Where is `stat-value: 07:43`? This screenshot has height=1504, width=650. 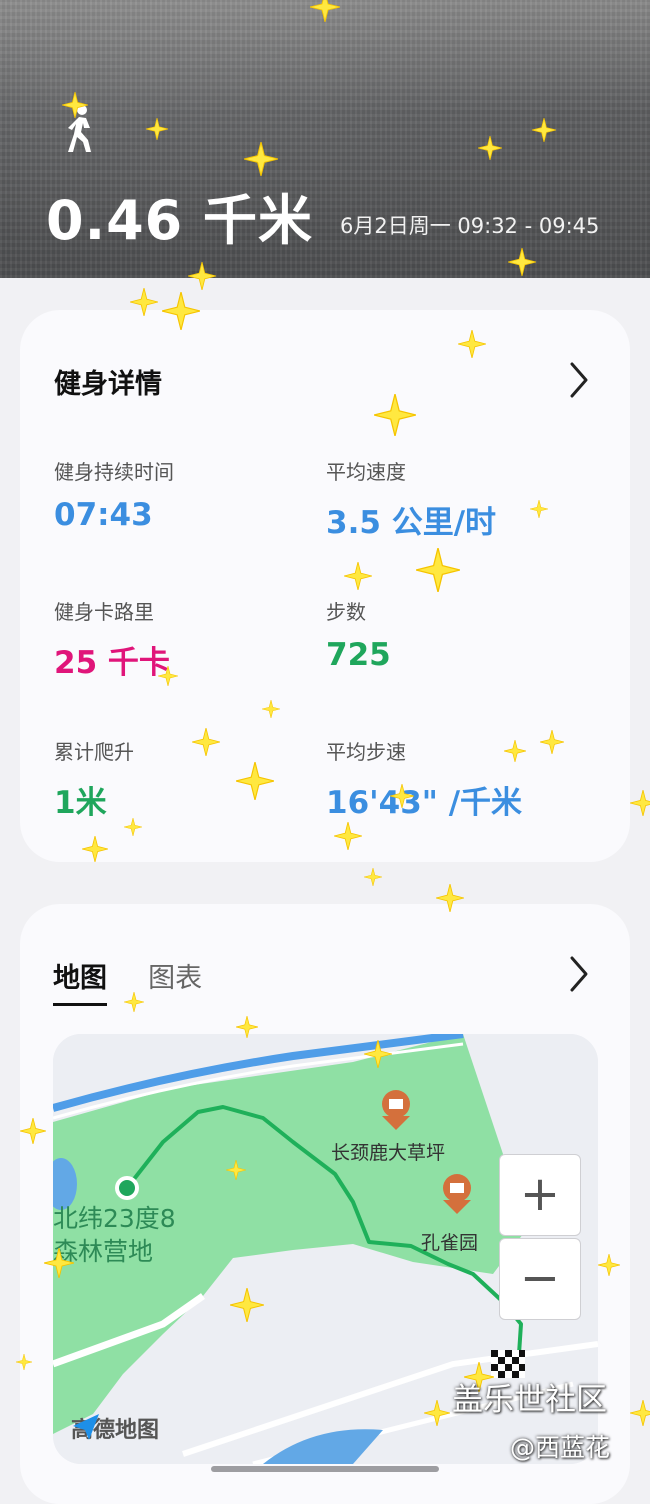
stat-value: 07:43 is located at coordinates (103, 515).